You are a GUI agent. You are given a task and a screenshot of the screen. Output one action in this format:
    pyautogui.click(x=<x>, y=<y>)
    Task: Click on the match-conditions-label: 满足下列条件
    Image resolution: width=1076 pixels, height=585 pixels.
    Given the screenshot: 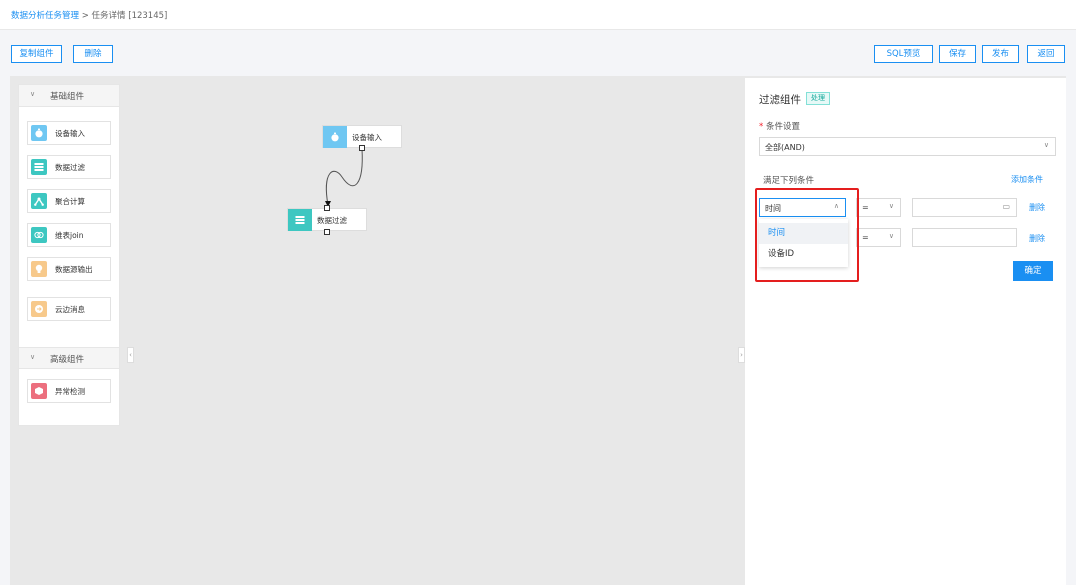 What is the action you would take?
    pyautogui.click(x=789, y=181)
    